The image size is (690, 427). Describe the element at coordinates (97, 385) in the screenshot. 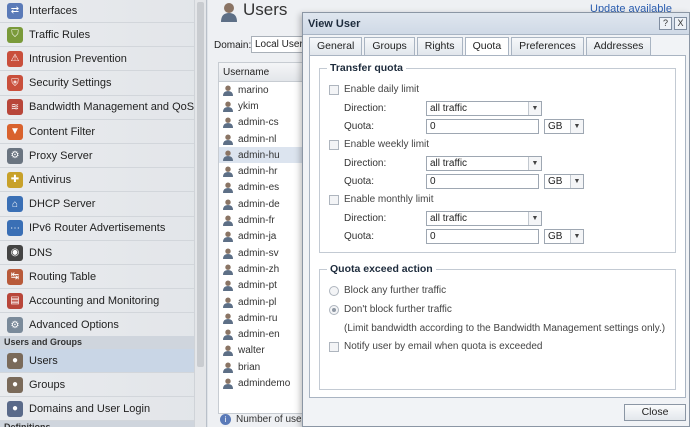

I see `sidebar-item-groups: ● Groups` at that location.